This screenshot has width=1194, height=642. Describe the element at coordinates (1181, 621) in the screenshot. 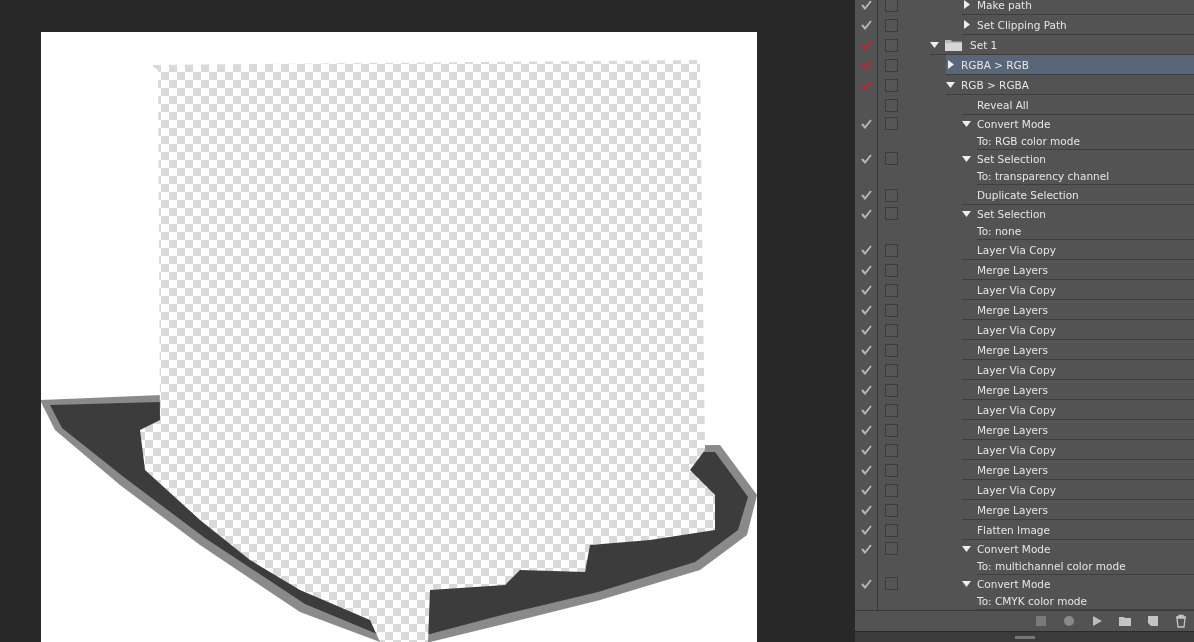

I see `trash-icon` at that location.